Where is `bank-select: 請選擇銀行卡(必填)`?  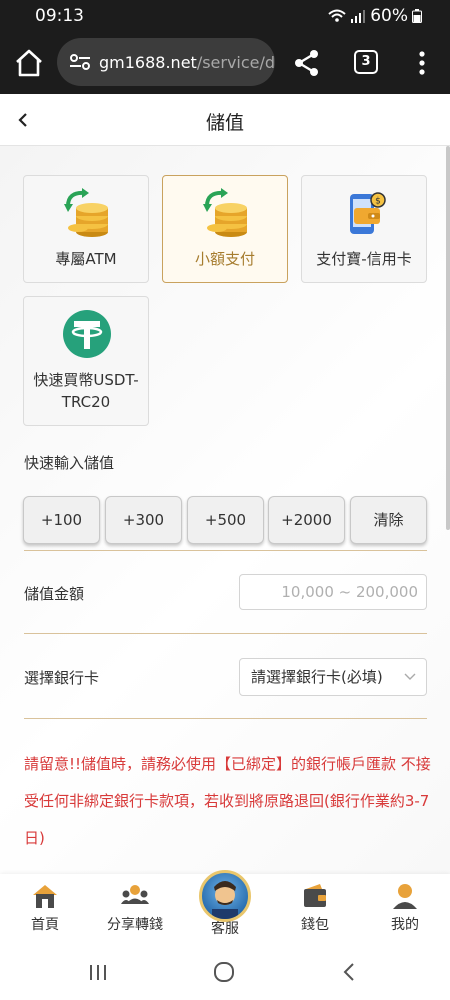 bank-select: 請選擇銀行卡(必填) is located at coordinates (333, 677).